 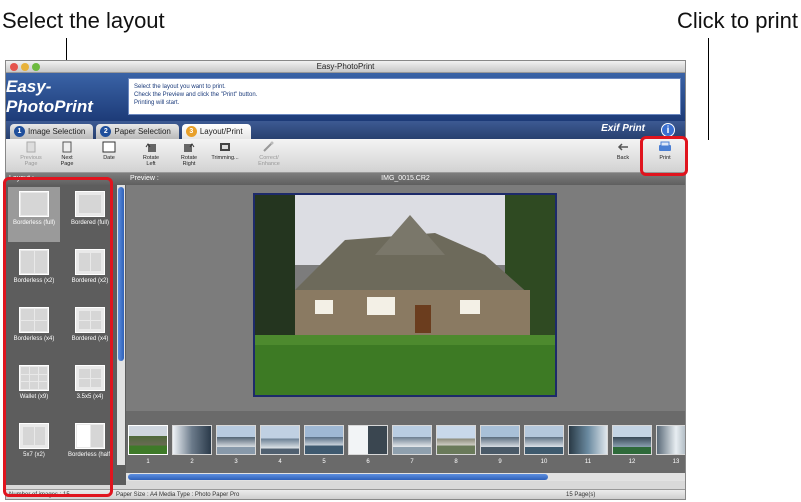 What do you see at coordinates (581, 495) in the screenshot?
I see `page-count: 15 Page(s)` at bounding box center [581, 495].